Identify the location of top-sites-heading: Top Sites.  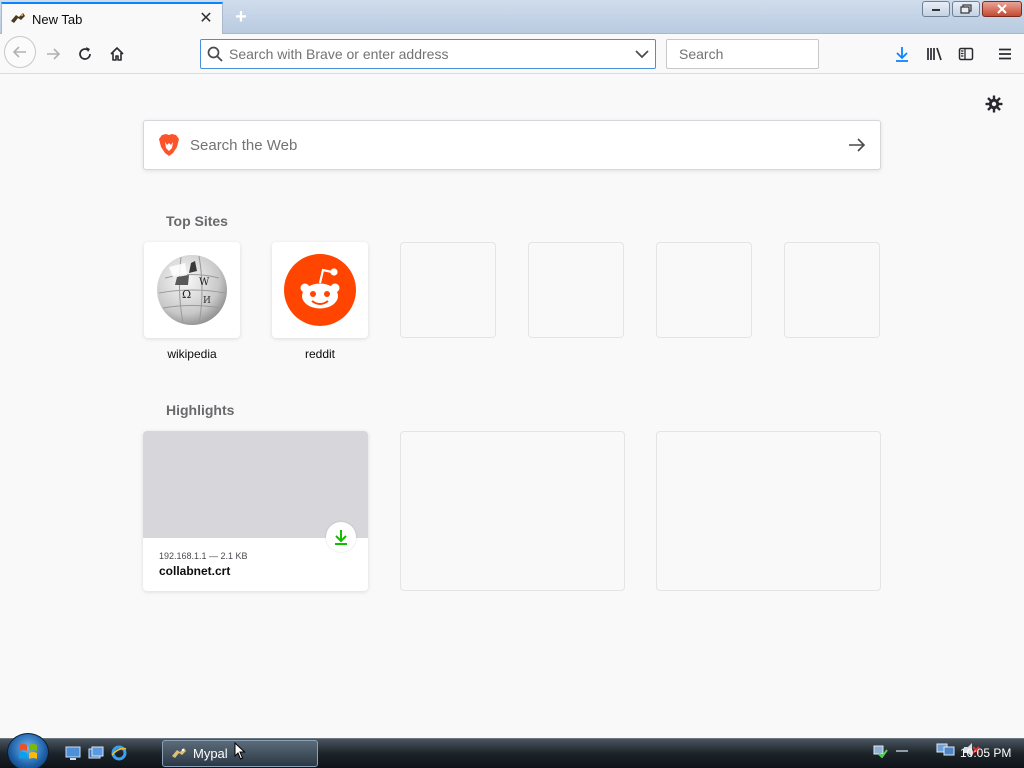
(197, 221).